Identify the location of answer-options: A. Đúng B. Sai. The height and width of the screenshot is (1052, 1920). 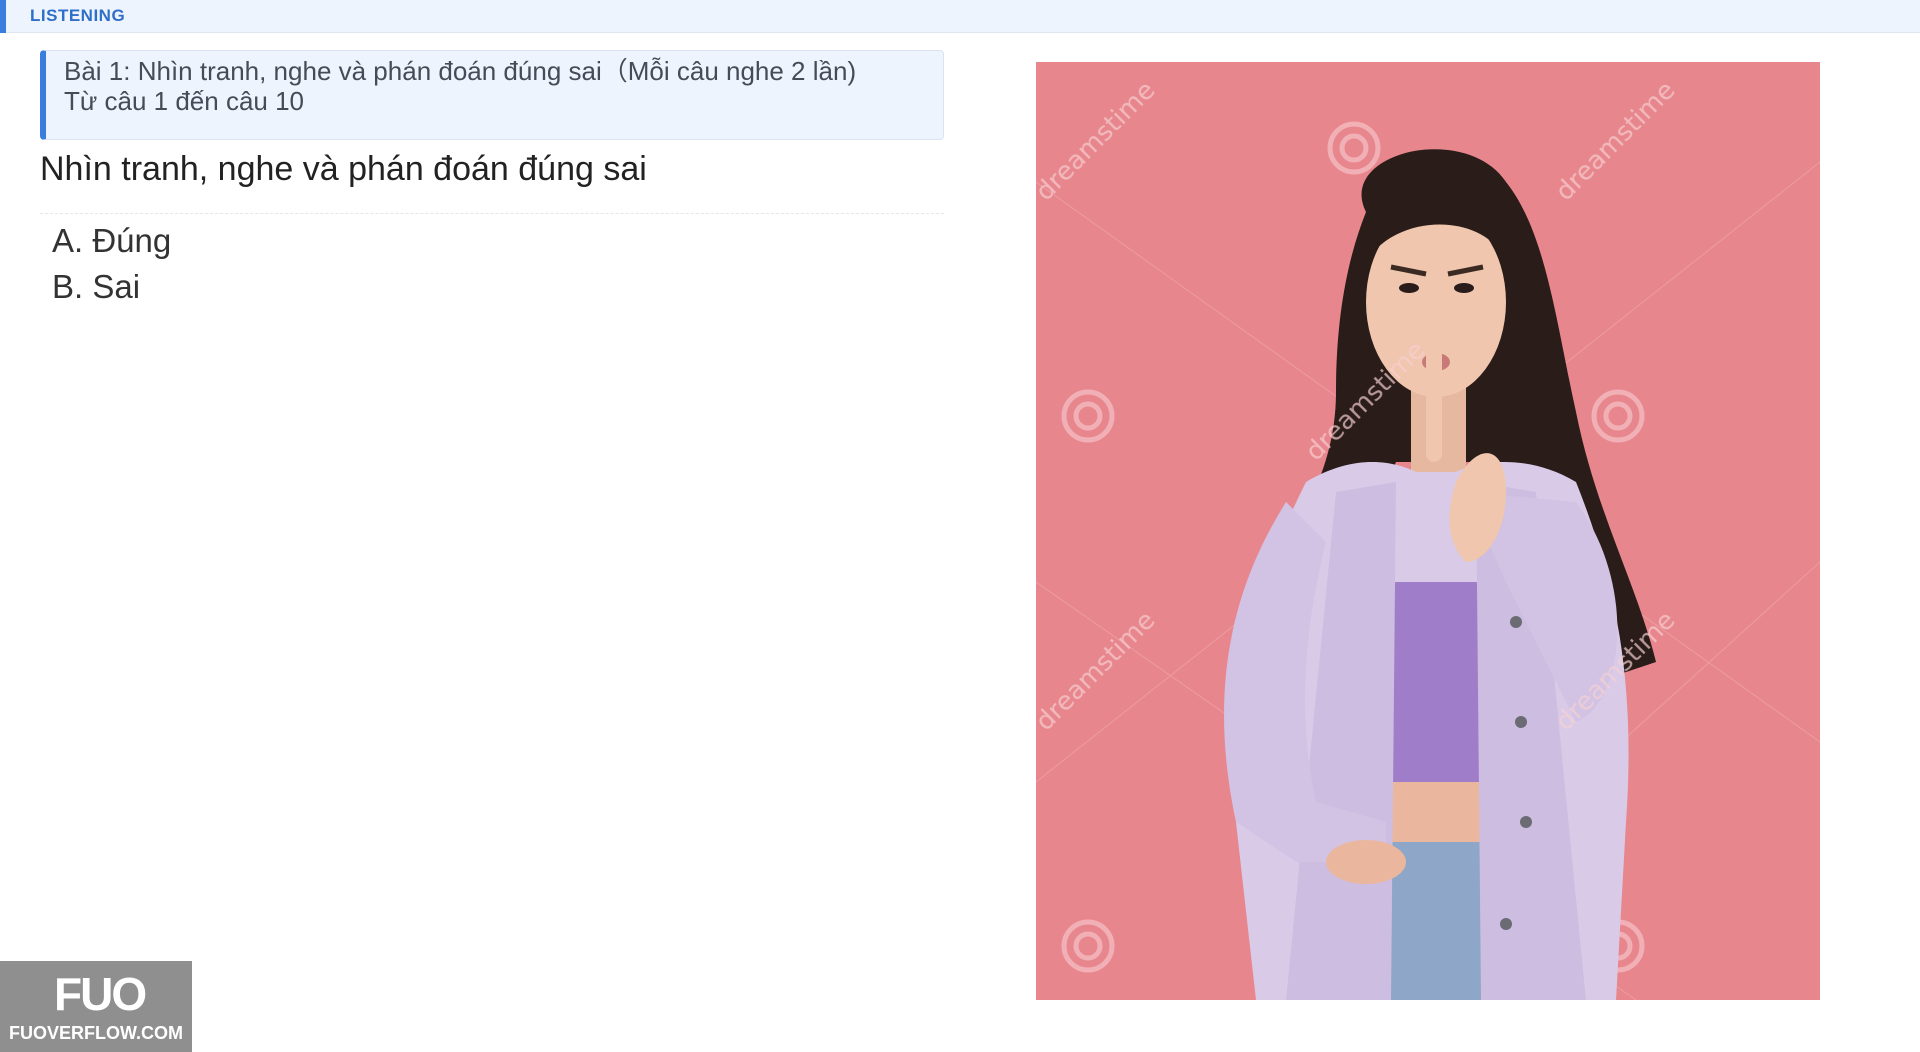
(111, 264).